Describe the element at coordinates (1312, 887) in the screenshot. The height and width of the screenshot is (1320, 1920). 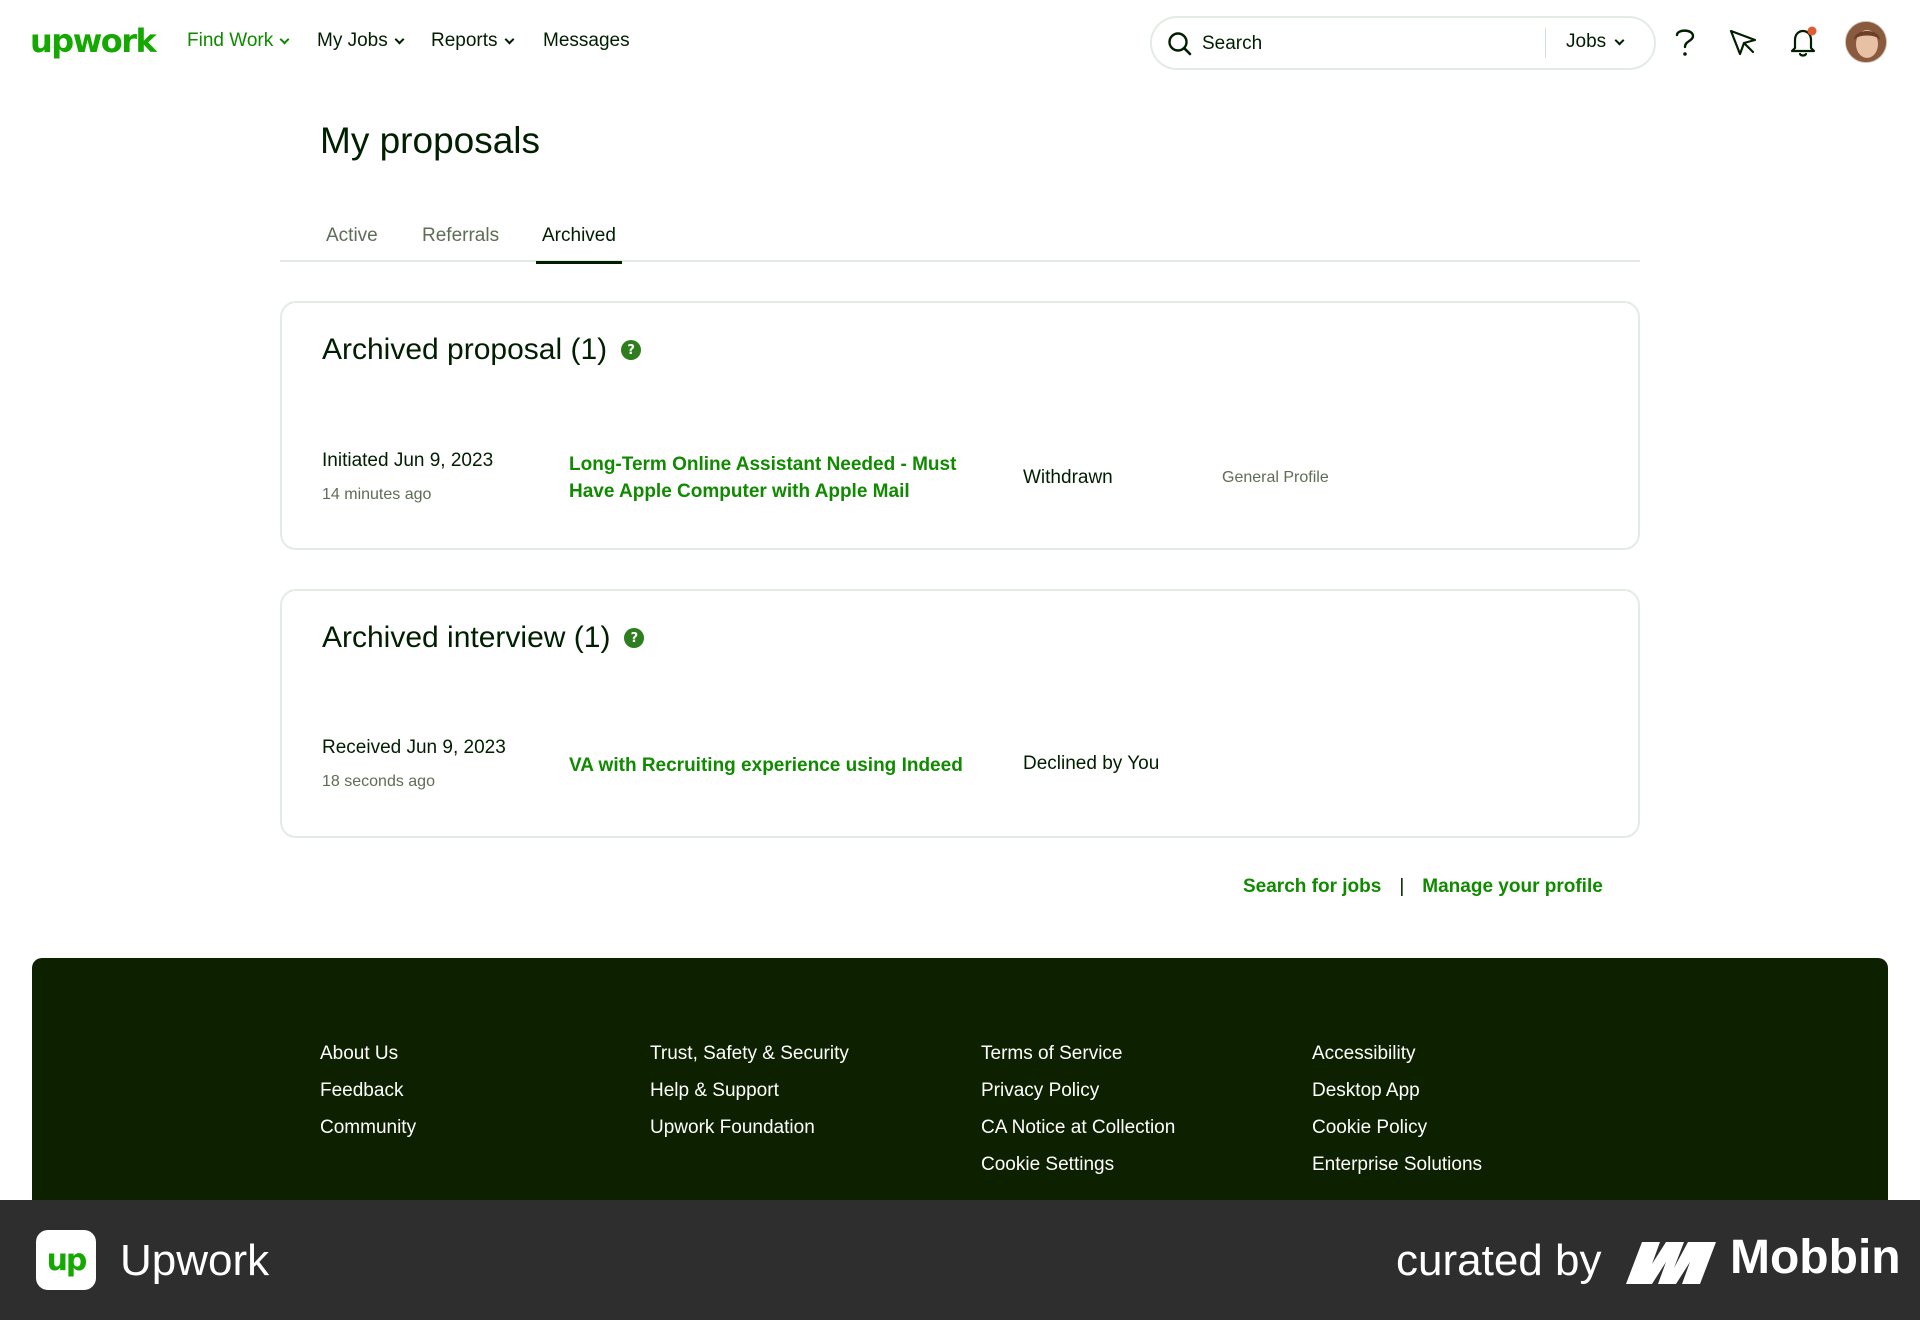
I see `search-for-jobs-link: Search for jobs` at that location.